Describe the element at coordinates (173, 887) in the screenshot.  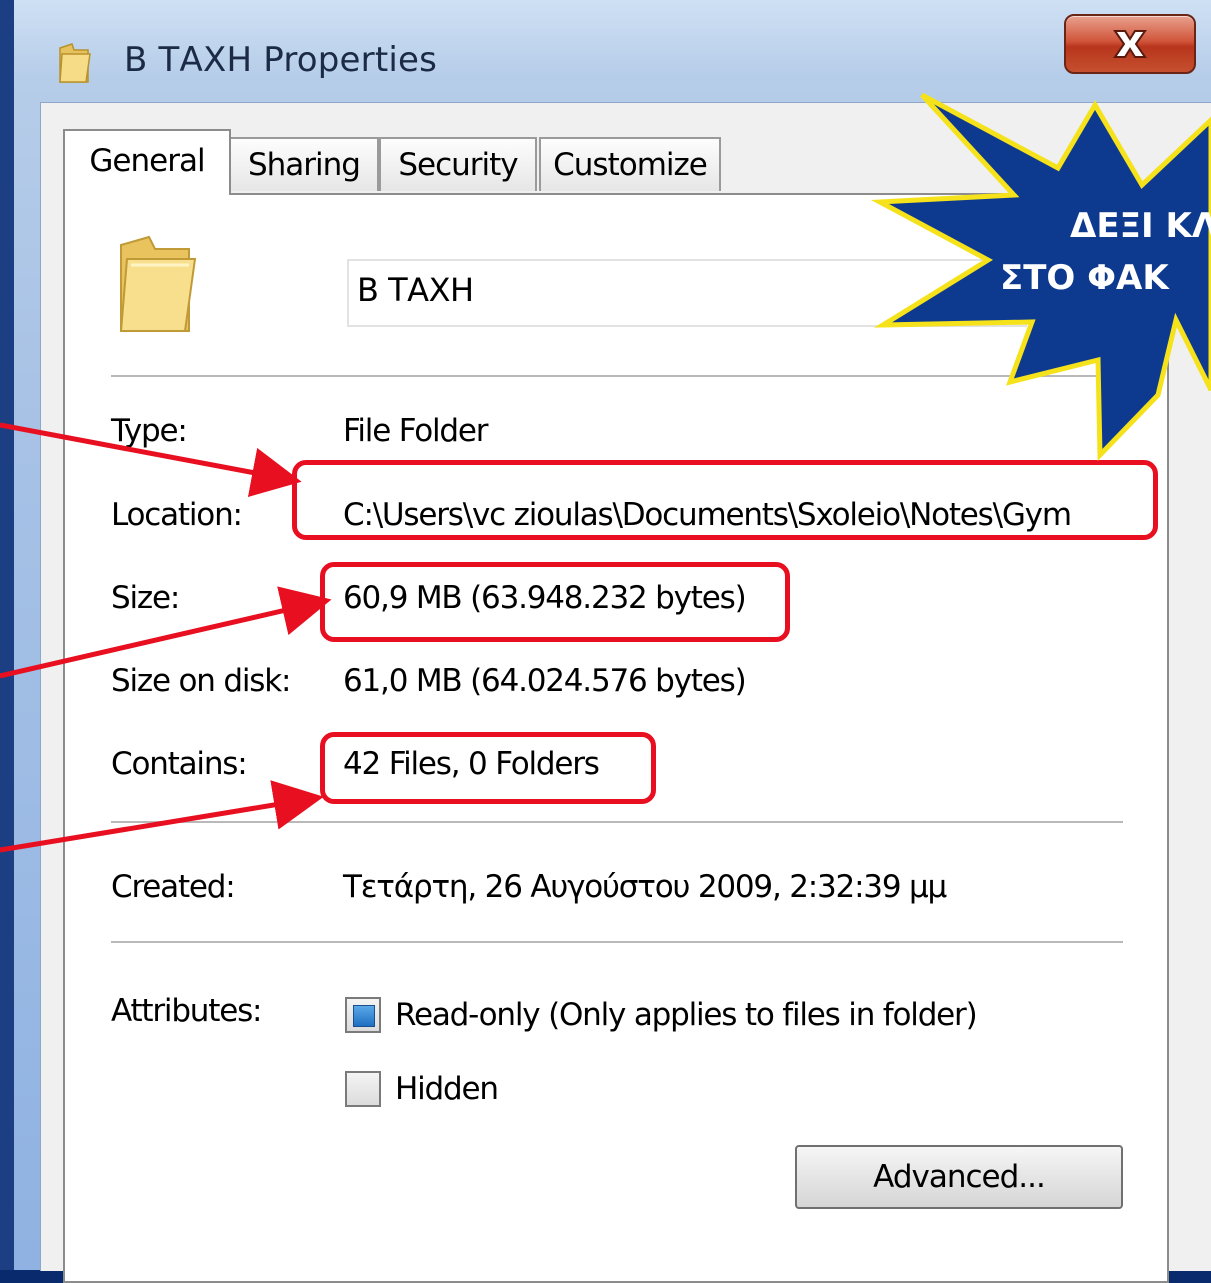
I see `created-label: Created:` at that location.